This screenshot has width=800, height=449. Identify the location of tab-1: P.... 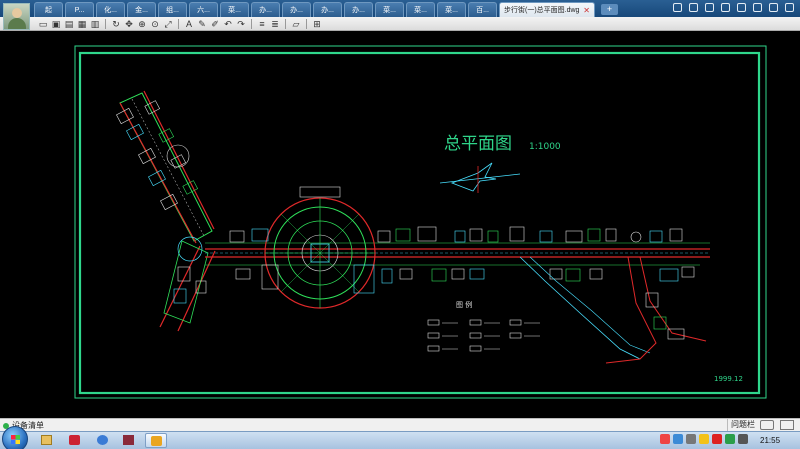
(79, 9).